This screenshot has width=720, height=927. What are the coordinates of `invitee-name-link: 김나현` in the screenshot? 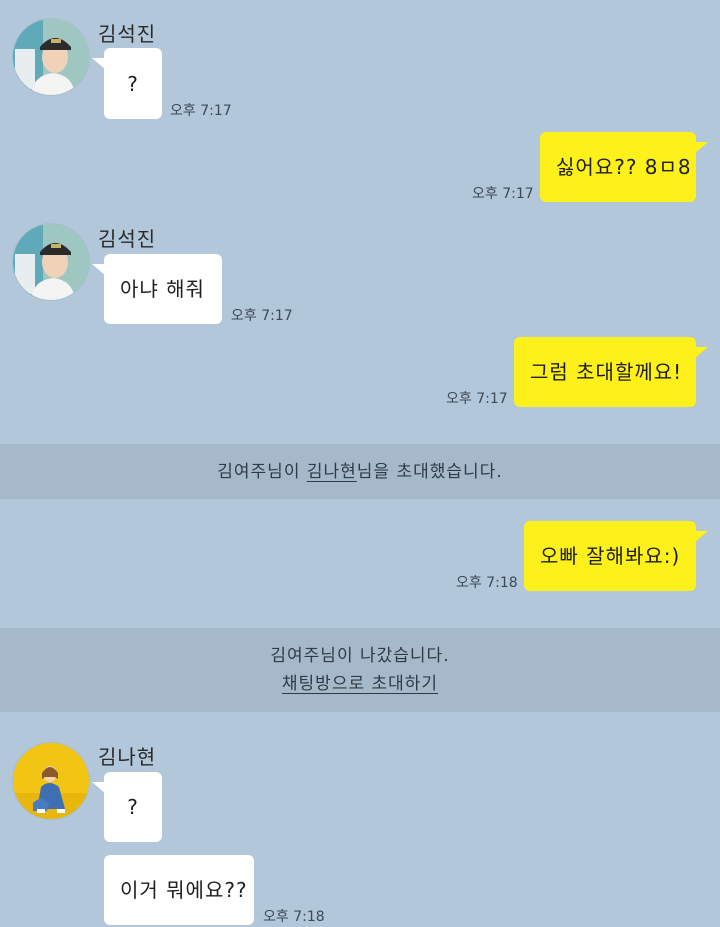 It's located at (332, 472).